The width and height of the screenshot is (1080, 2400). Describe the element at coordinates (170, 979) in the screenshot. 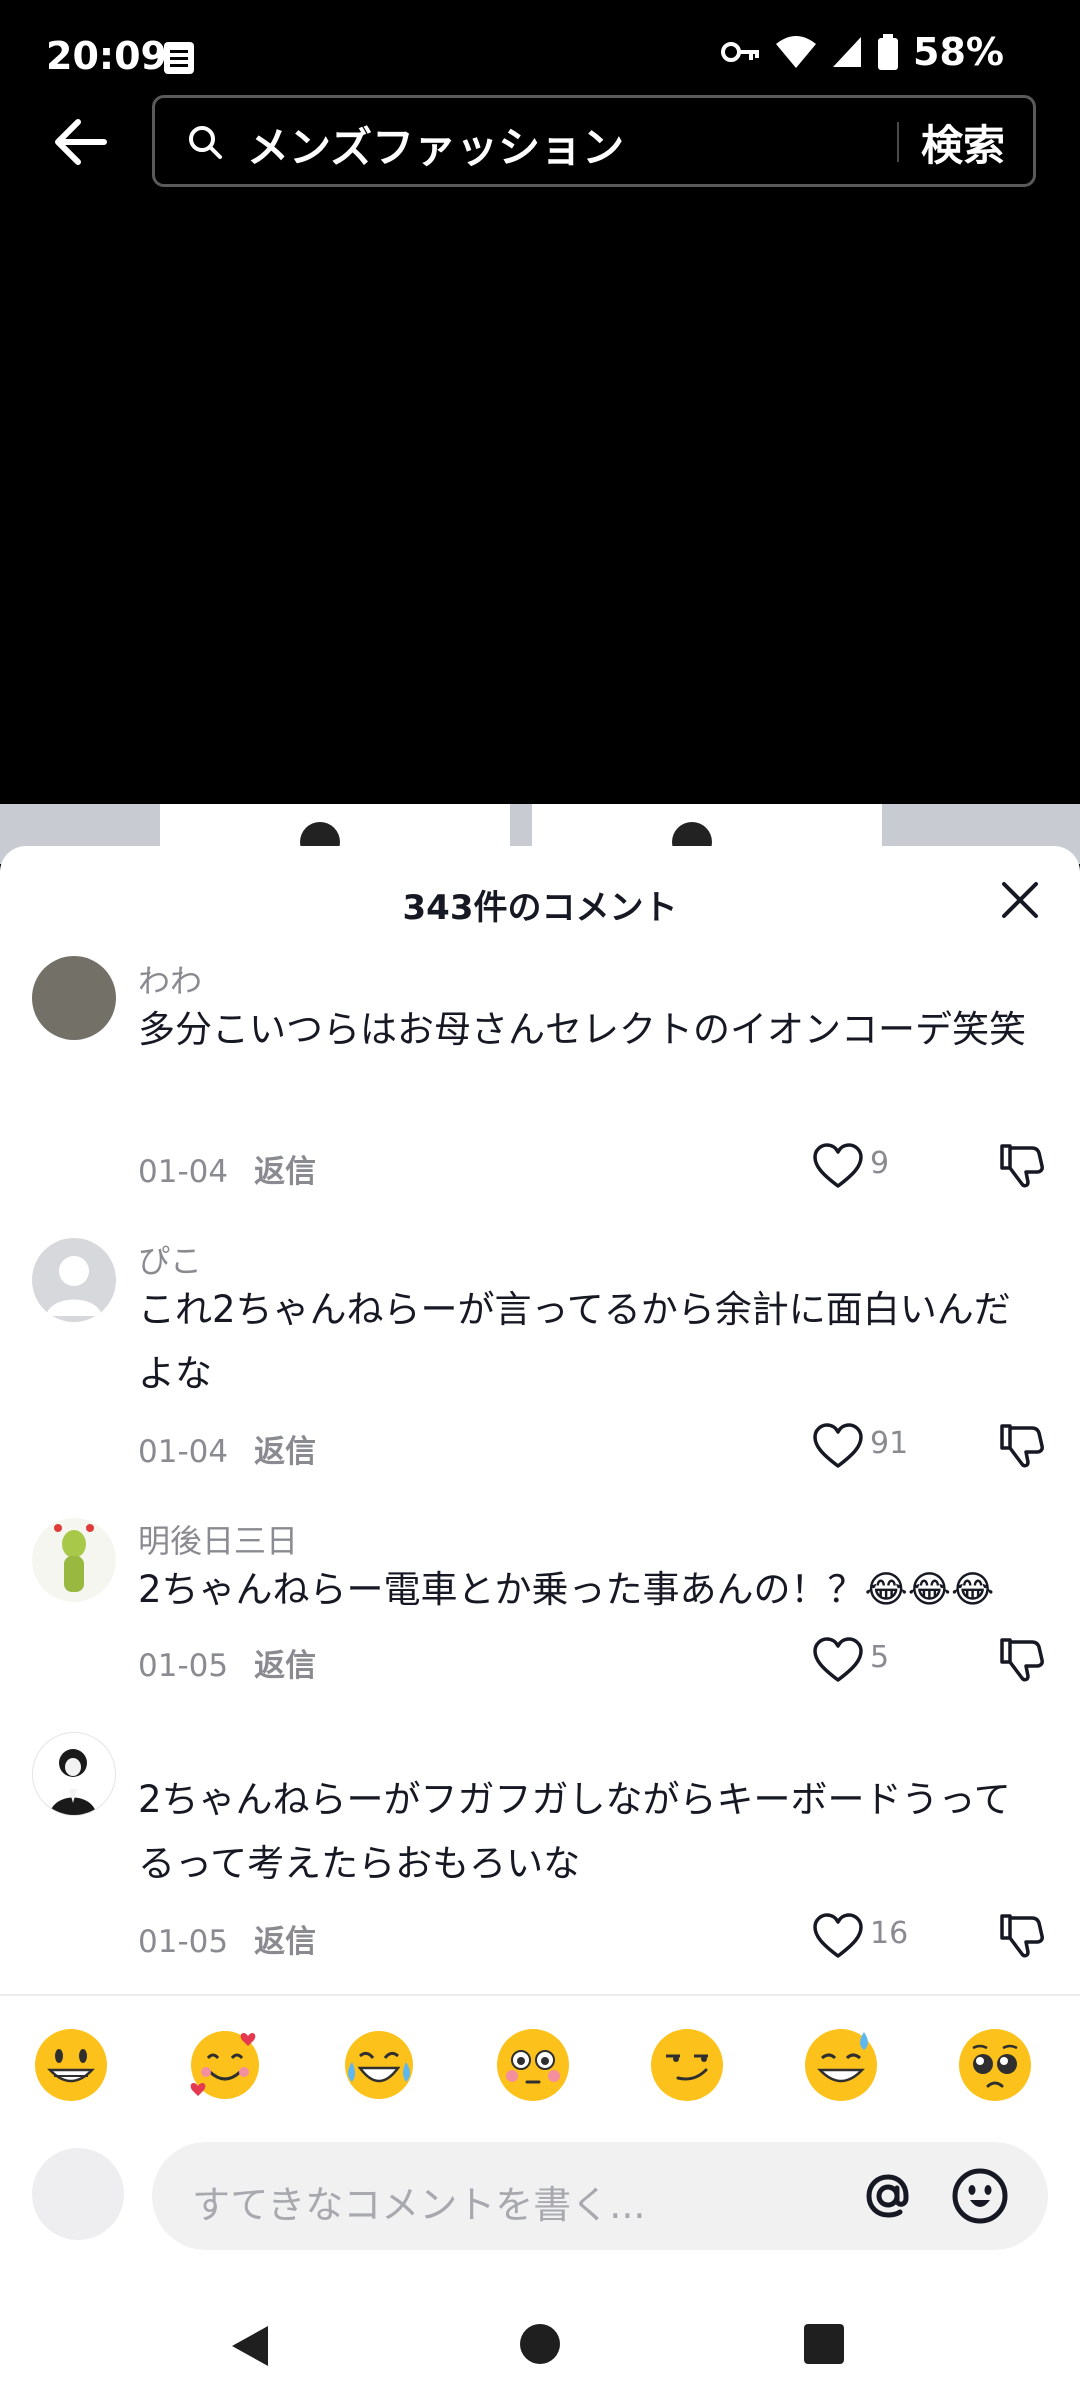

I see `comment-username: わわ` at that location.